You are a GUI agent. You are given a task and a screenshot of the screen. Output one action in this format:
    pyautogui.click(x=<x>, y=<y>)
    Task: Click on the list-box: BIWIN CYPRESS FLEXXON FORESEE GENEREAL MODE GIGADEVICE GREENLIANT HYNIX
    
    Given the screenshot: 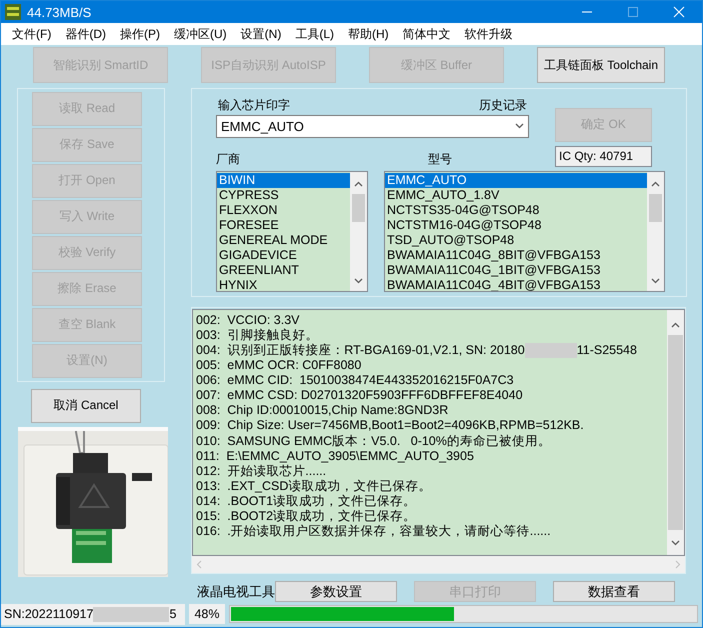 What is the action you would take?
    pyautogui.click(x=292, y=231)
    